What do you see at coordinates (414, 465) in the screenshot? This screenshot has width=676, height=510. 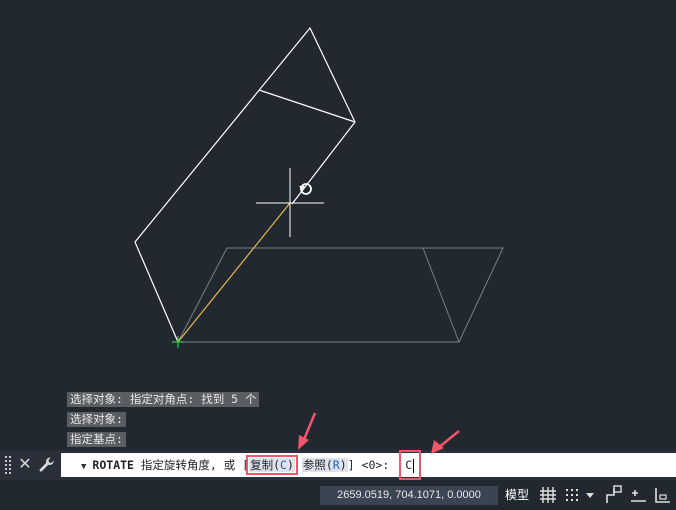 I see `text-caret` at bounding box center [414, 465].